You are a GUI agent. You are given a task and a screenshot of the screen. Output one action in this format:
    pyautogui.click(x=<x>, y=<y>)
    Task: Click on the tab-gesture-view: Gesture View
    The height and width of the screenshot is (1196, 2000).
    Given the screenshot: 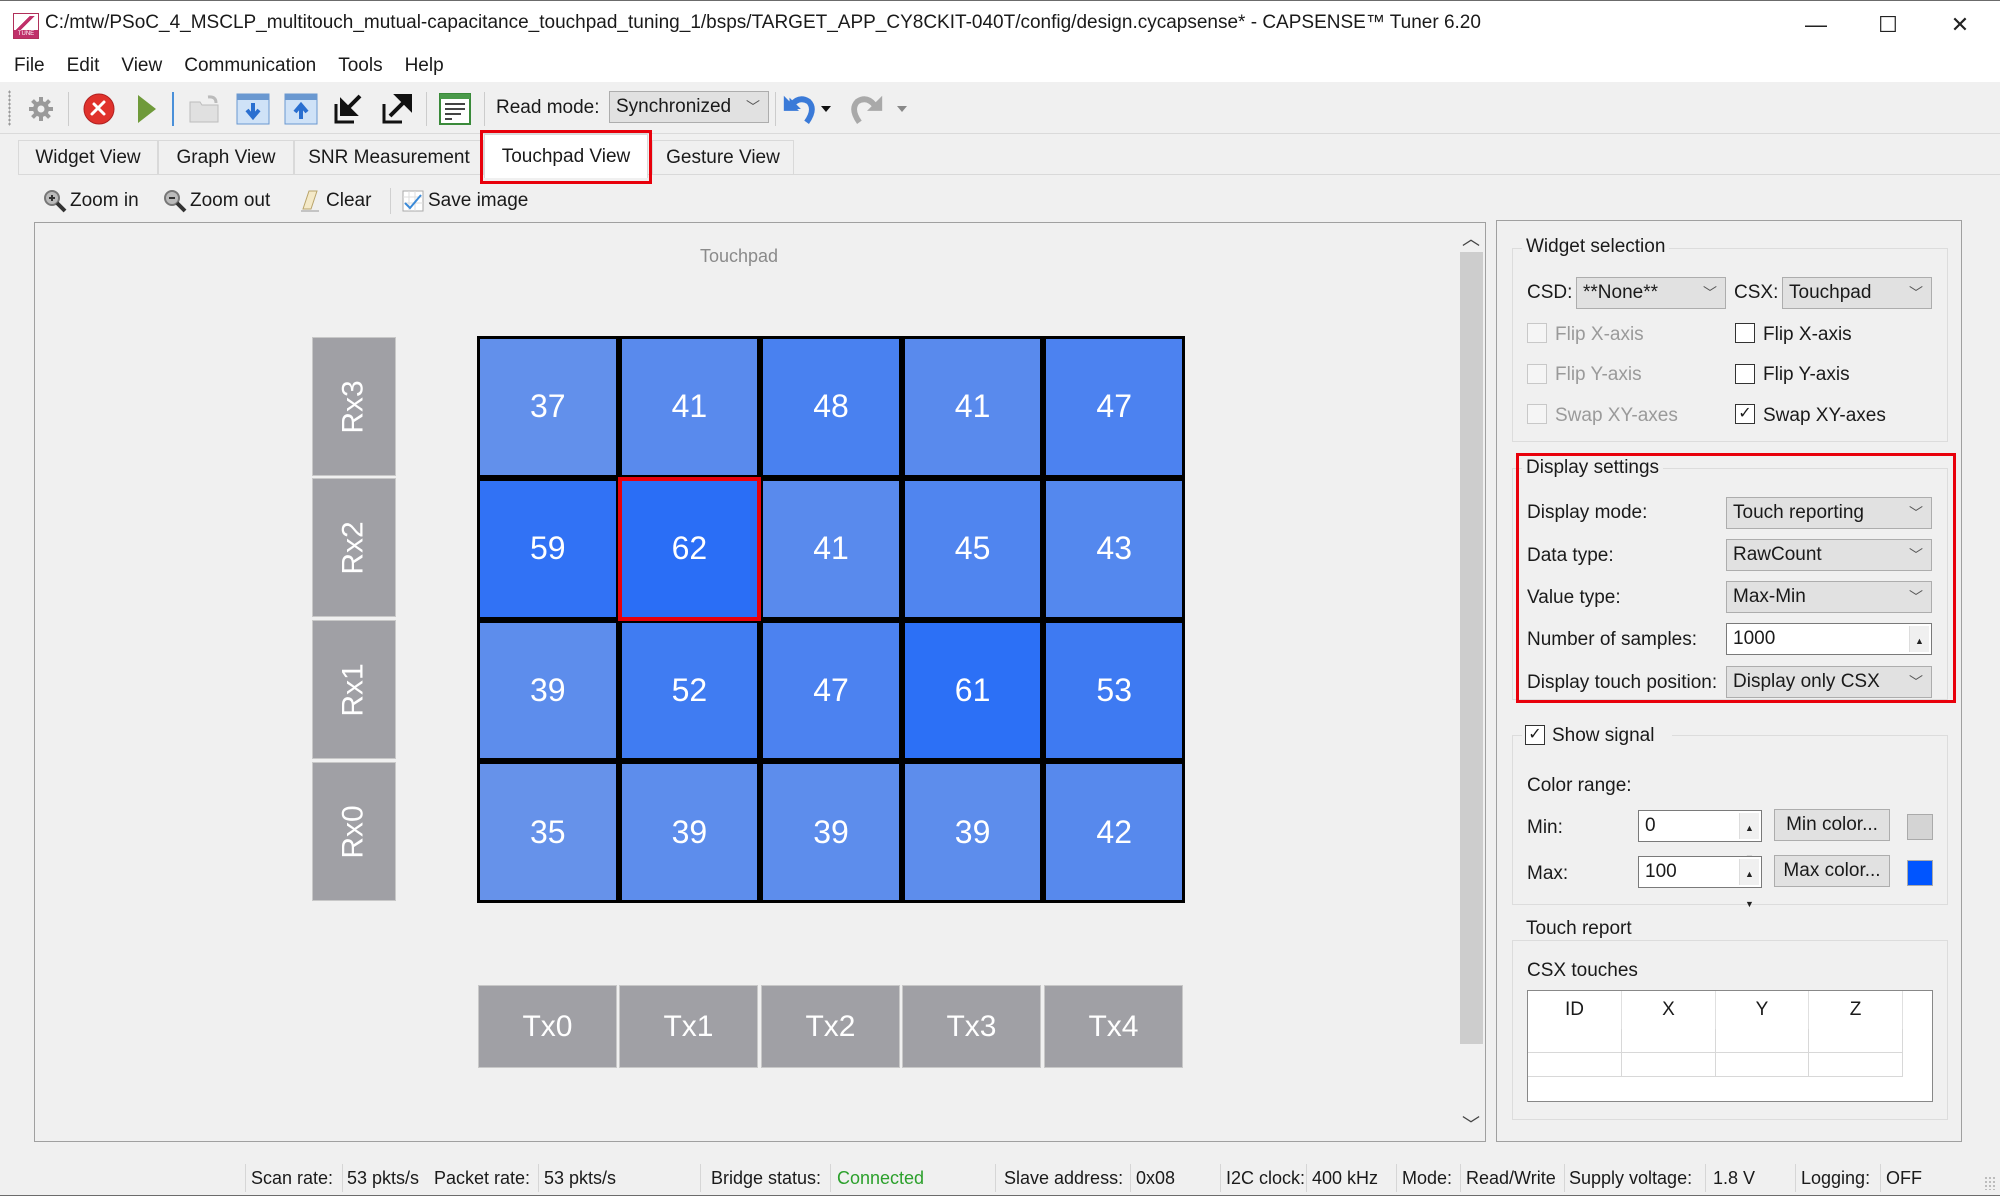 What is the action you would take?
    pyautogui.click(x=723, y=157)
    